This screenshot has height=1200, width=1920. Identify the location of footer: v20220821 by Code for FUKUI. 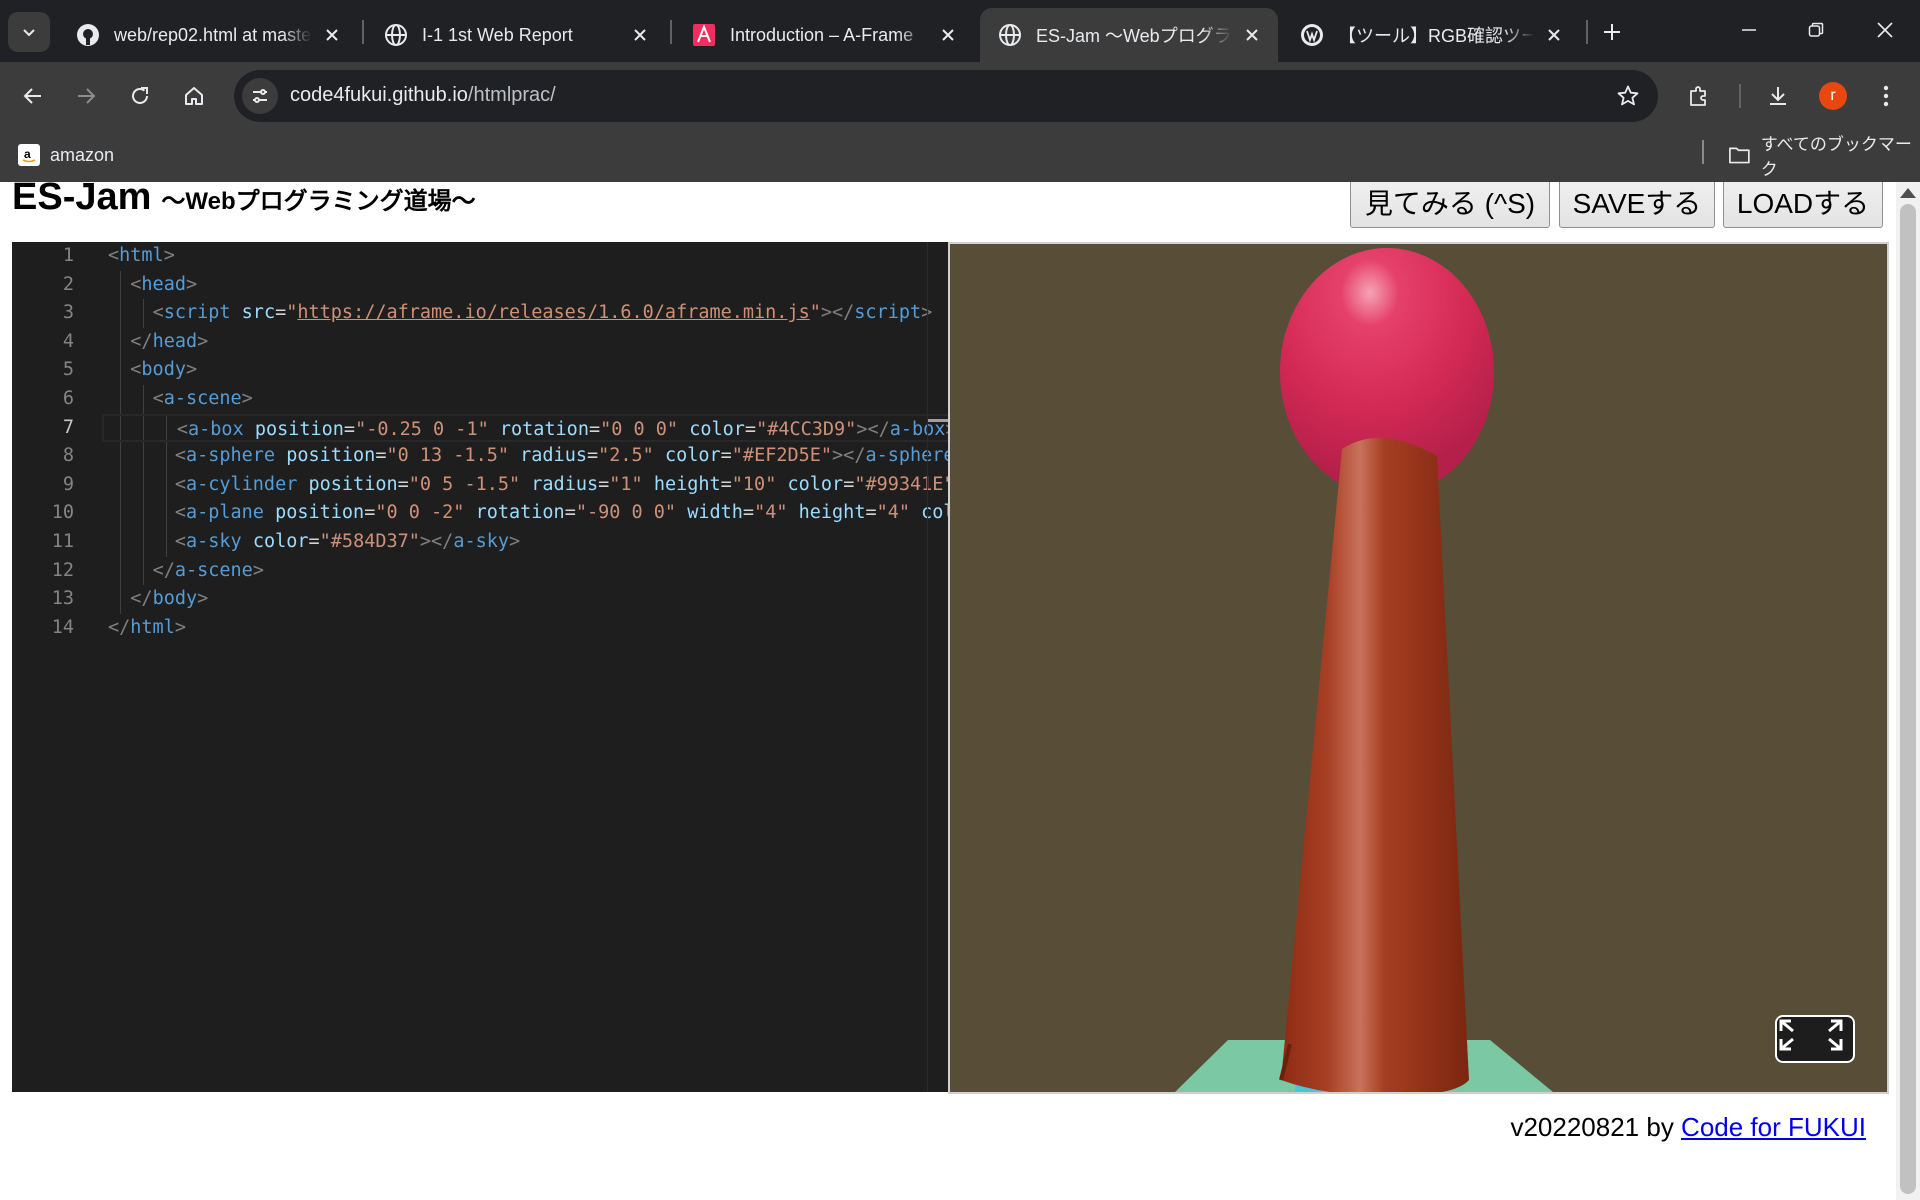
(1688, 1127).